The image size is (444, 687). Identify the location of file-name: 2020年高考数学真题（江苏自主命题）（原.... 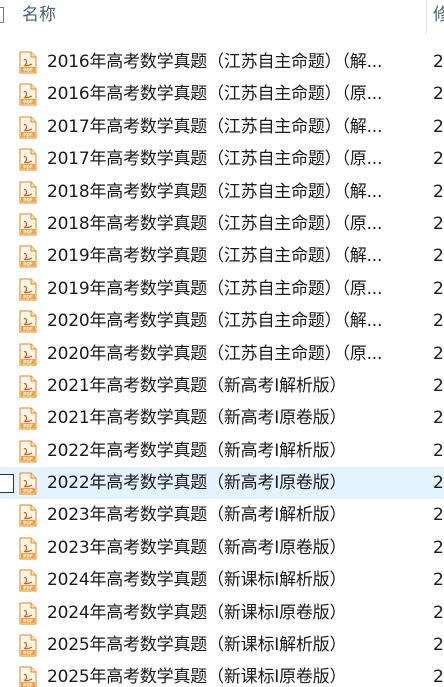
(232, 354).